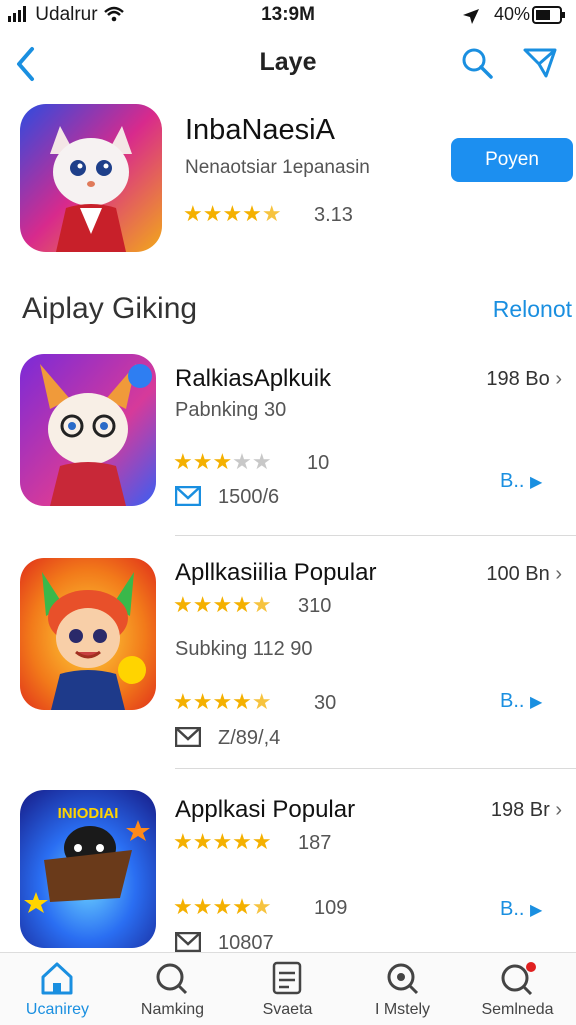 Image resolution: width=576 pixels, height=1025 pixels. What do you see at coordinates (287, 978) in the screenshot?
I see `list-icon` at bounding box center [287, 978].